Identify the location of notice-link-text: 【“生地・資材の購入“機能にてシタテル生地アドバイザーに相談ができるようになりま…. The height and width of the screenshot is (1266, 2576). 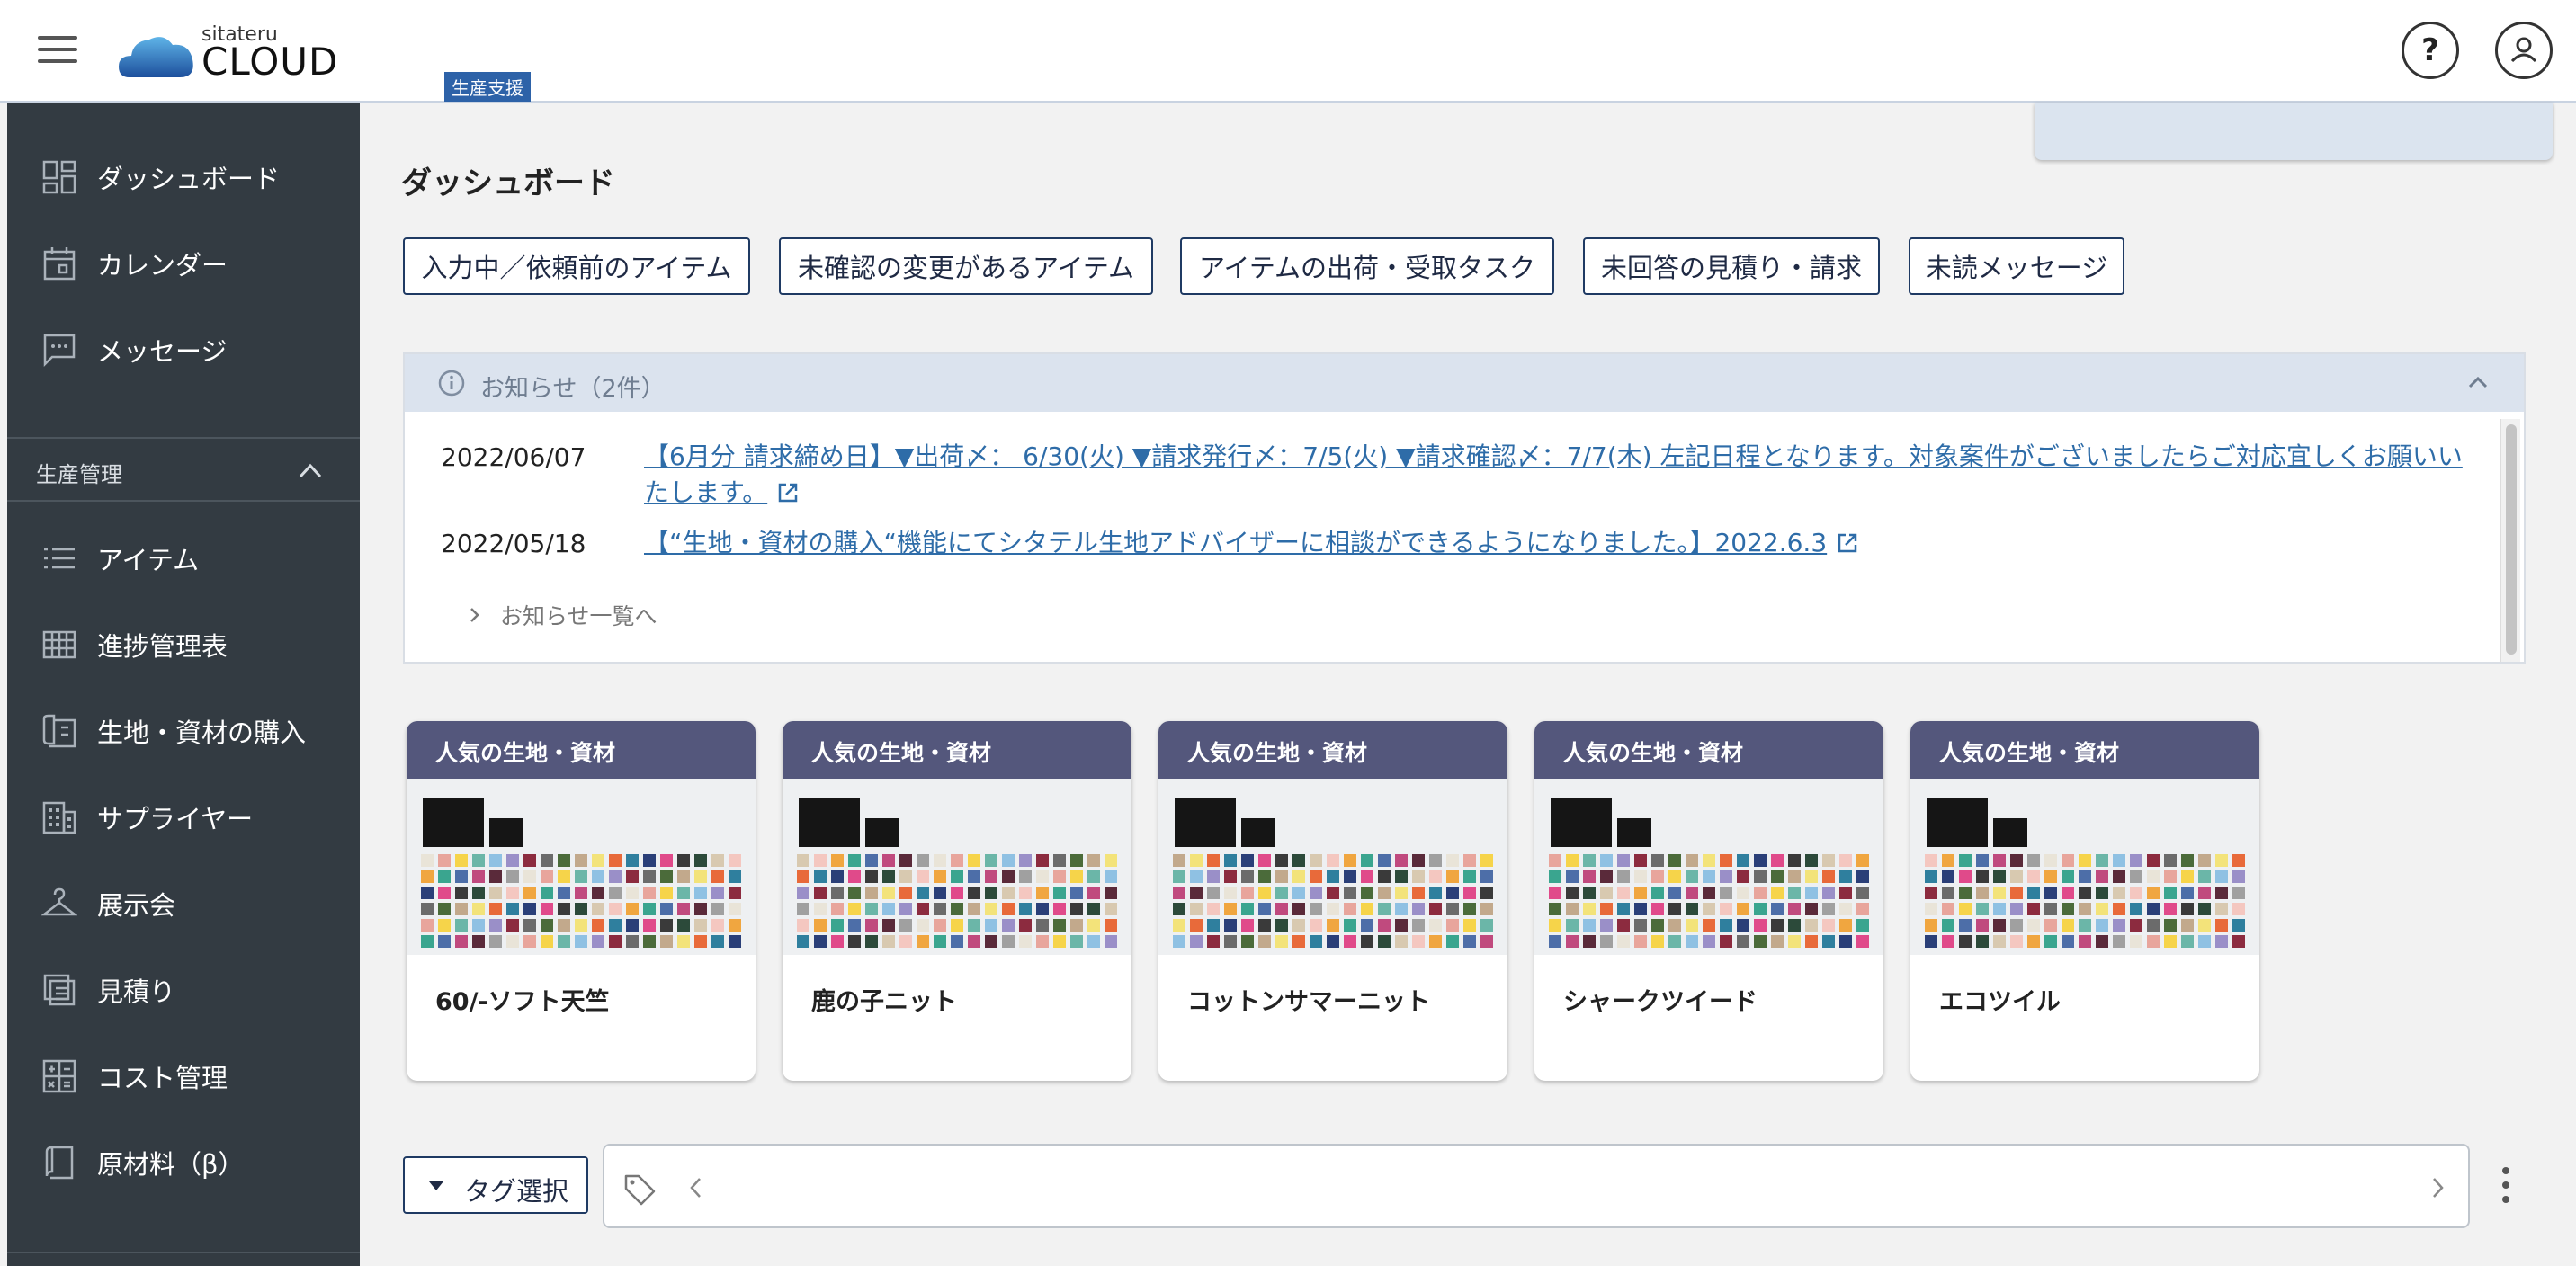
(1236, 542).